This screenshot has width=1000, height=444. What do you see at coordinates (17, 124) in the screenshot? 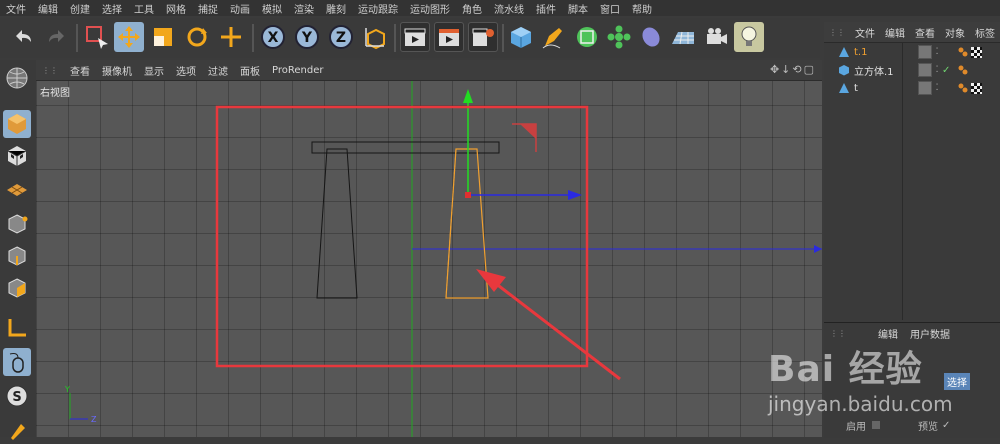
I see `model-mode-button` at bounding box center [17, 124].